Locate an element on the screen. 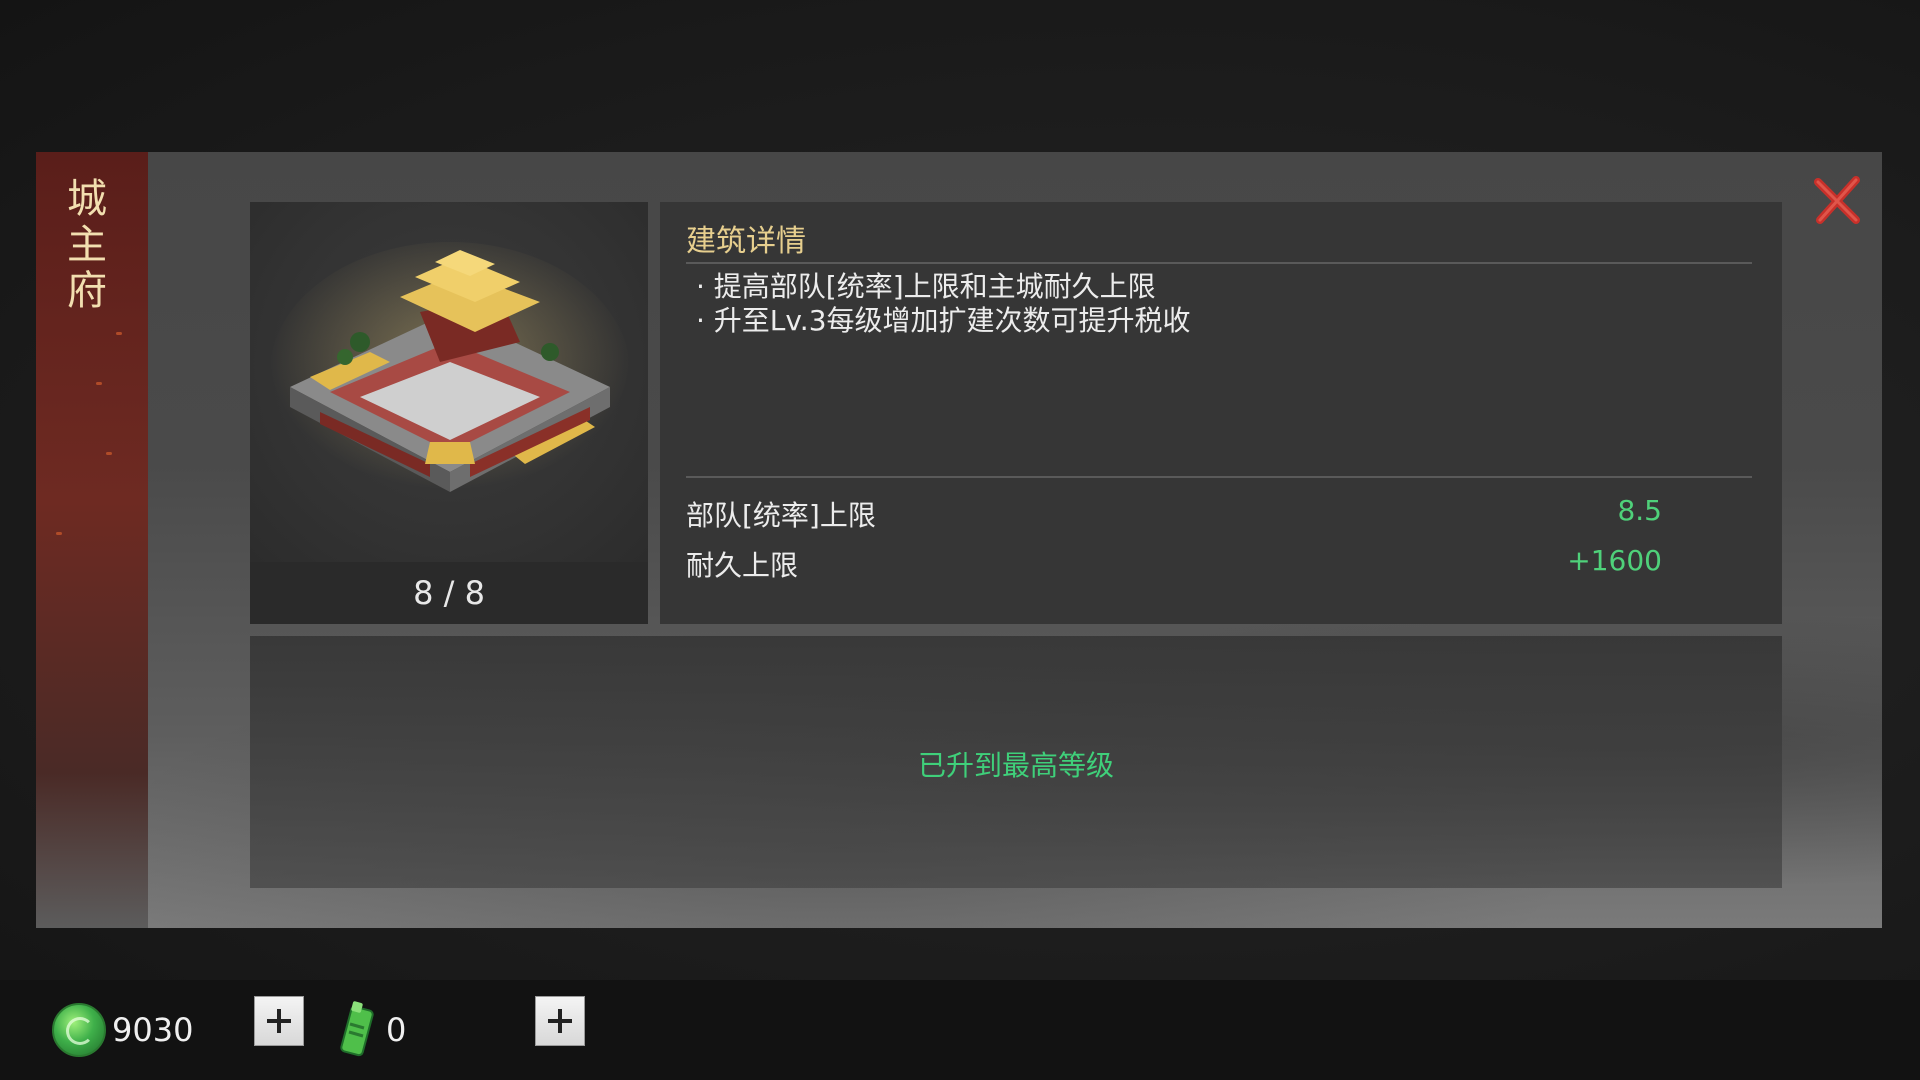 The image size is (1920, 1080). stat-label: 耐久上限 is located at coordinates (742, 565).